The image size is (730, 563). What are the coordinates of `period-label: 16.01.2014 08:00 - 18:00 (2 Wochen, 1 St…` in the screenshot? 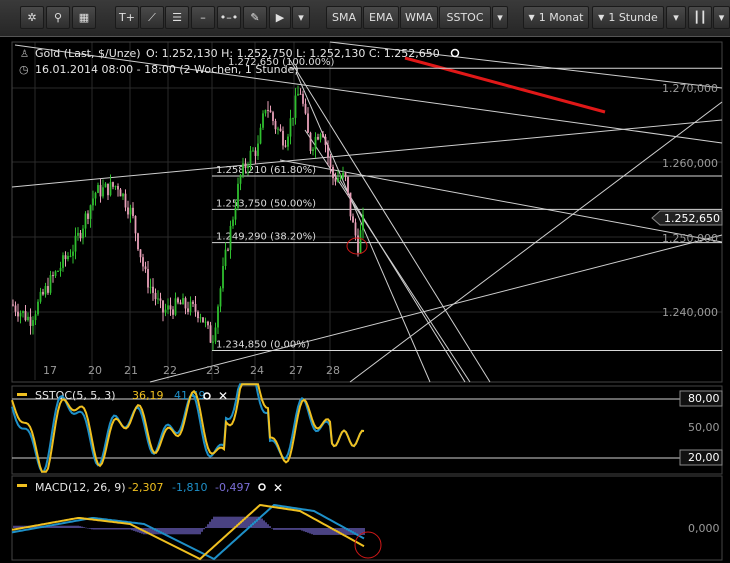 It's located at (167, 69).